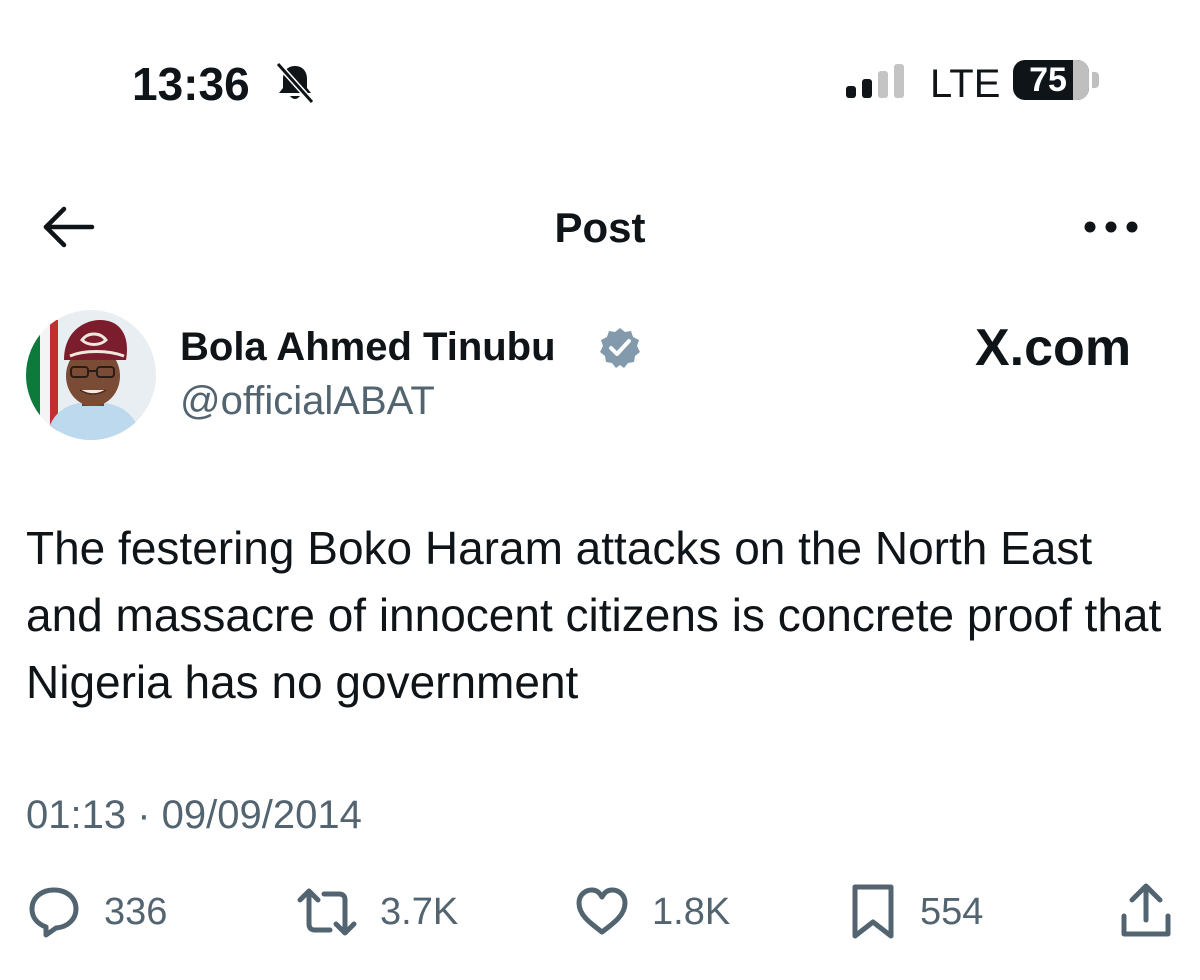 The height and width of the screenshot is (980, 1200). What do you see at coordinates (307, 401) in the screenshot?
I see `author-handle: @officialABAT` at bounding box center [307, 401].